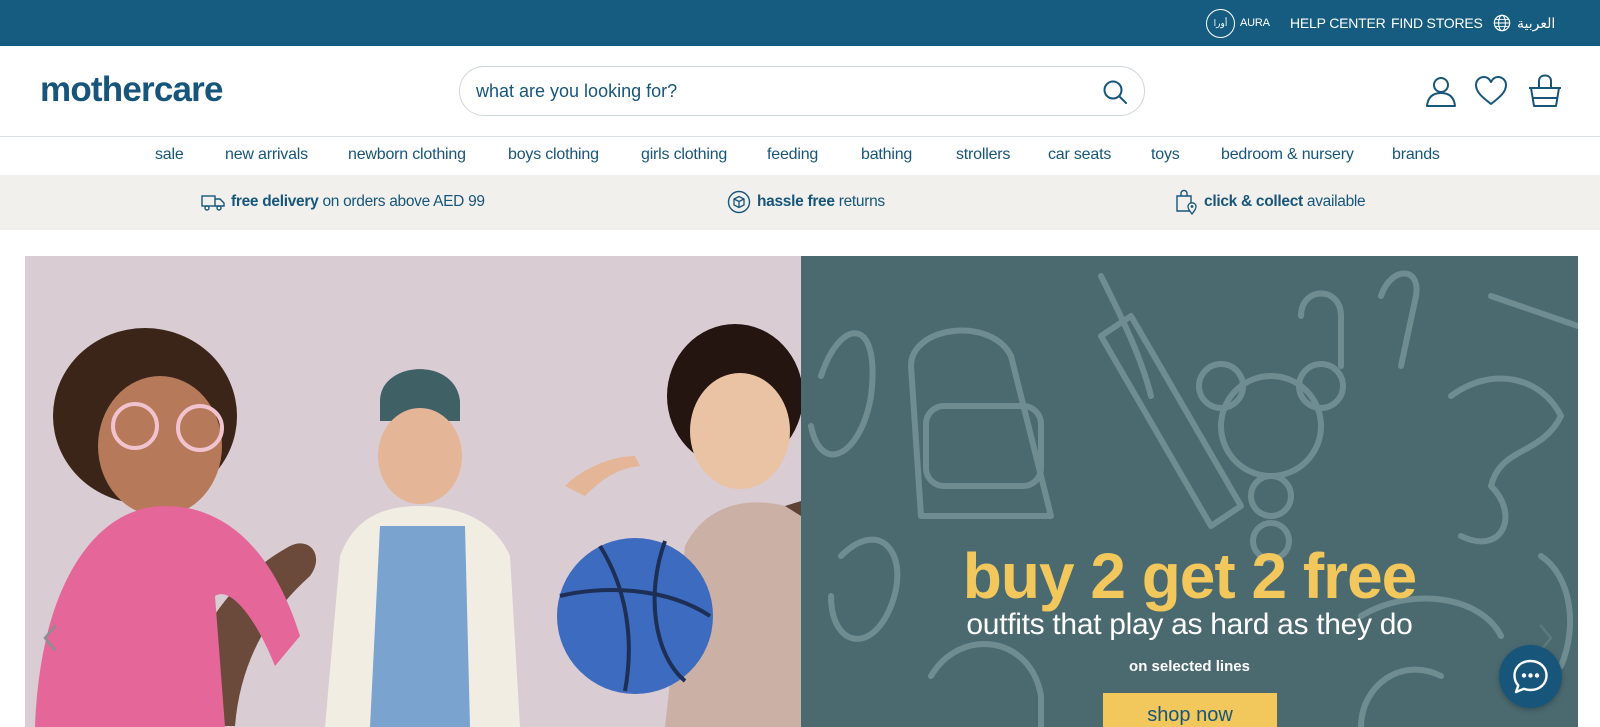  What do you see at coordinates (1238, 23) in the screenshot?
I see `aura-link: أورا AURA` at bounding box center [1238, 23].